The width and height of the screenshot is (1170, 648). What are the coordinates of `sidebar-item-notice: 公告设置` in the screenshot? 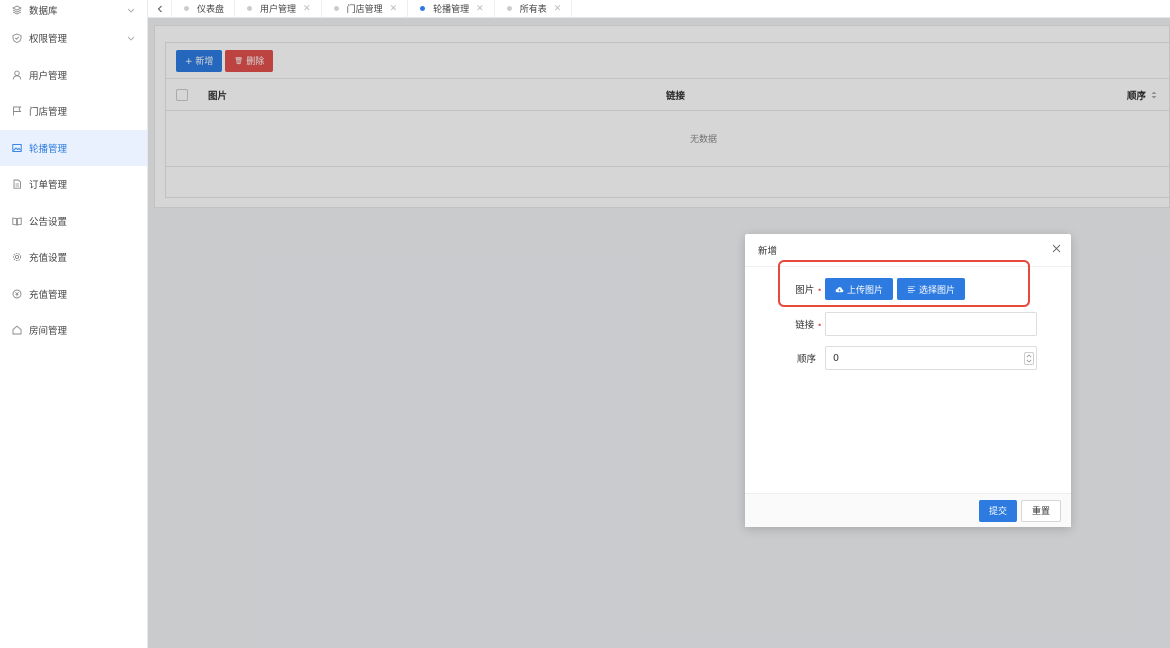 It's located at (73, 221).